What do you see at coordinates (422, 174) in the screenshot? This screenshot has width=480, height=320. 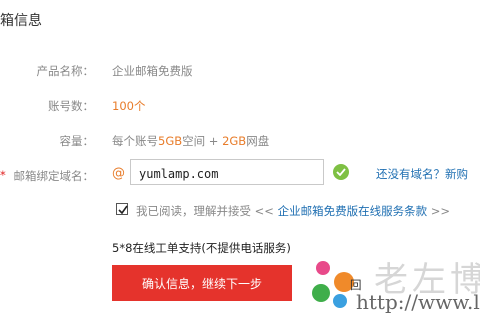 I see `buy-domain-link: 还没有域名？新购` at bounding box center [422, 174].